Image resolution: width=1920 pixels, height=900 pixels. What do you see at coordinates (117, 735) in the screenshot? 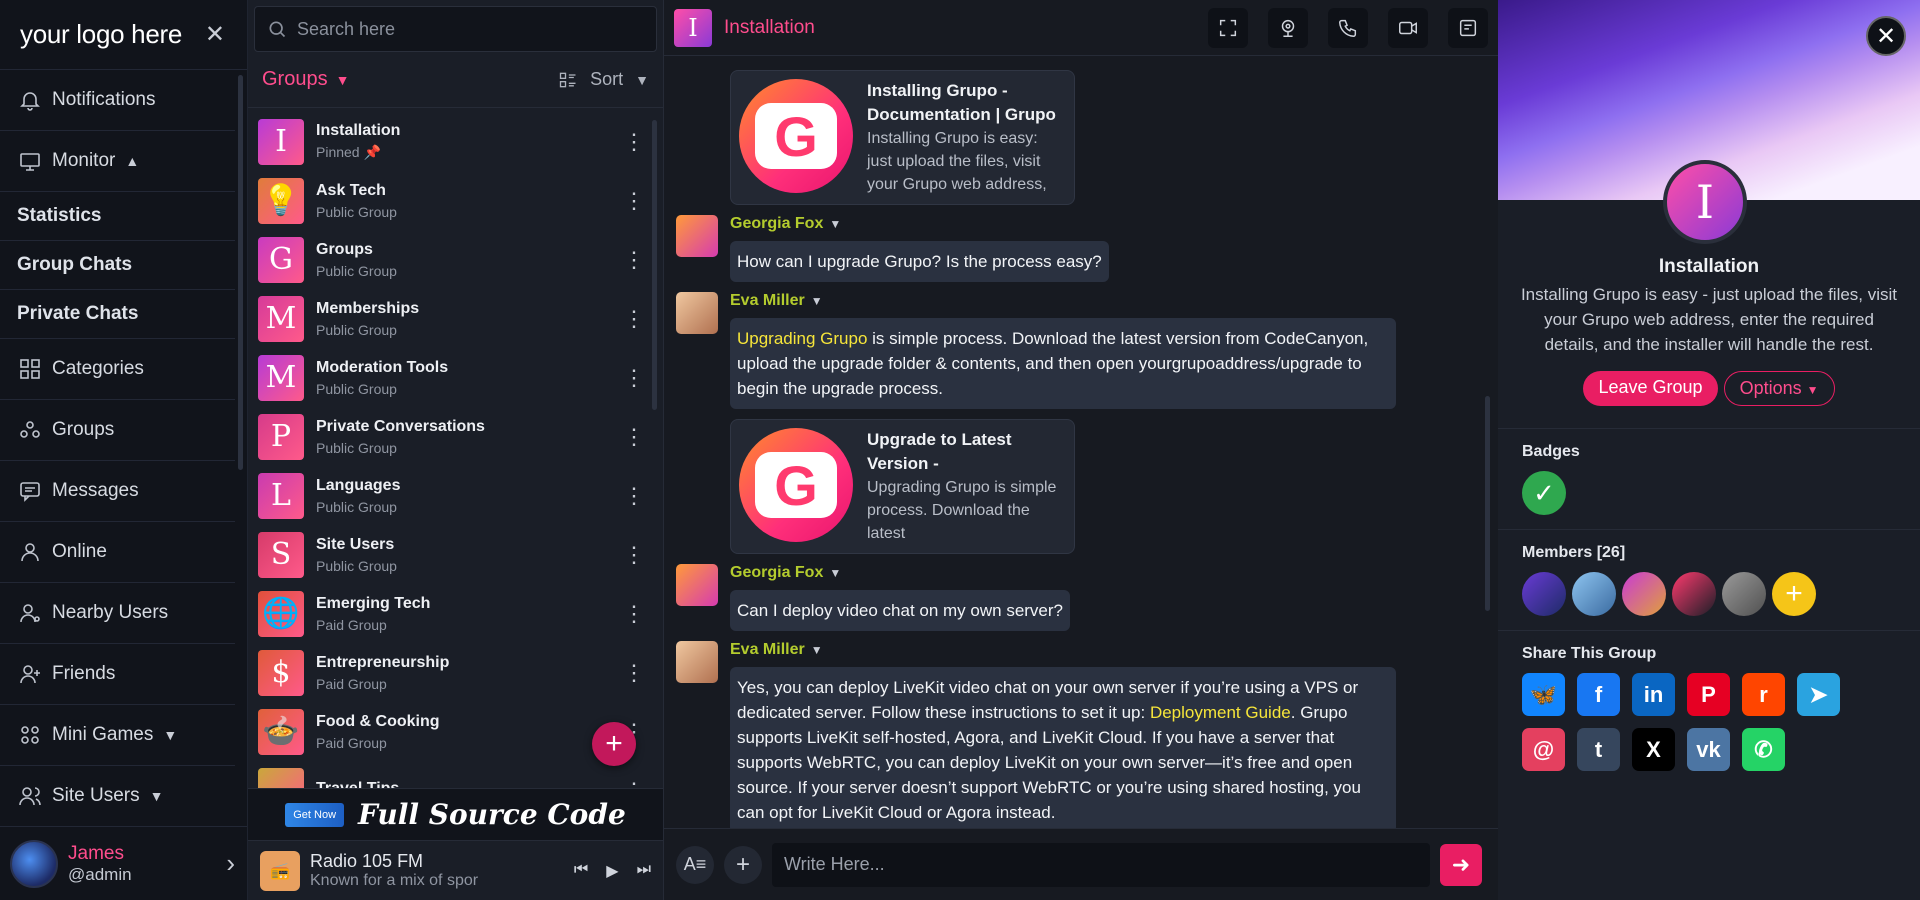
I see `nav-item-mini-games: Mini Games ▼` at bounding box center [117, 735].